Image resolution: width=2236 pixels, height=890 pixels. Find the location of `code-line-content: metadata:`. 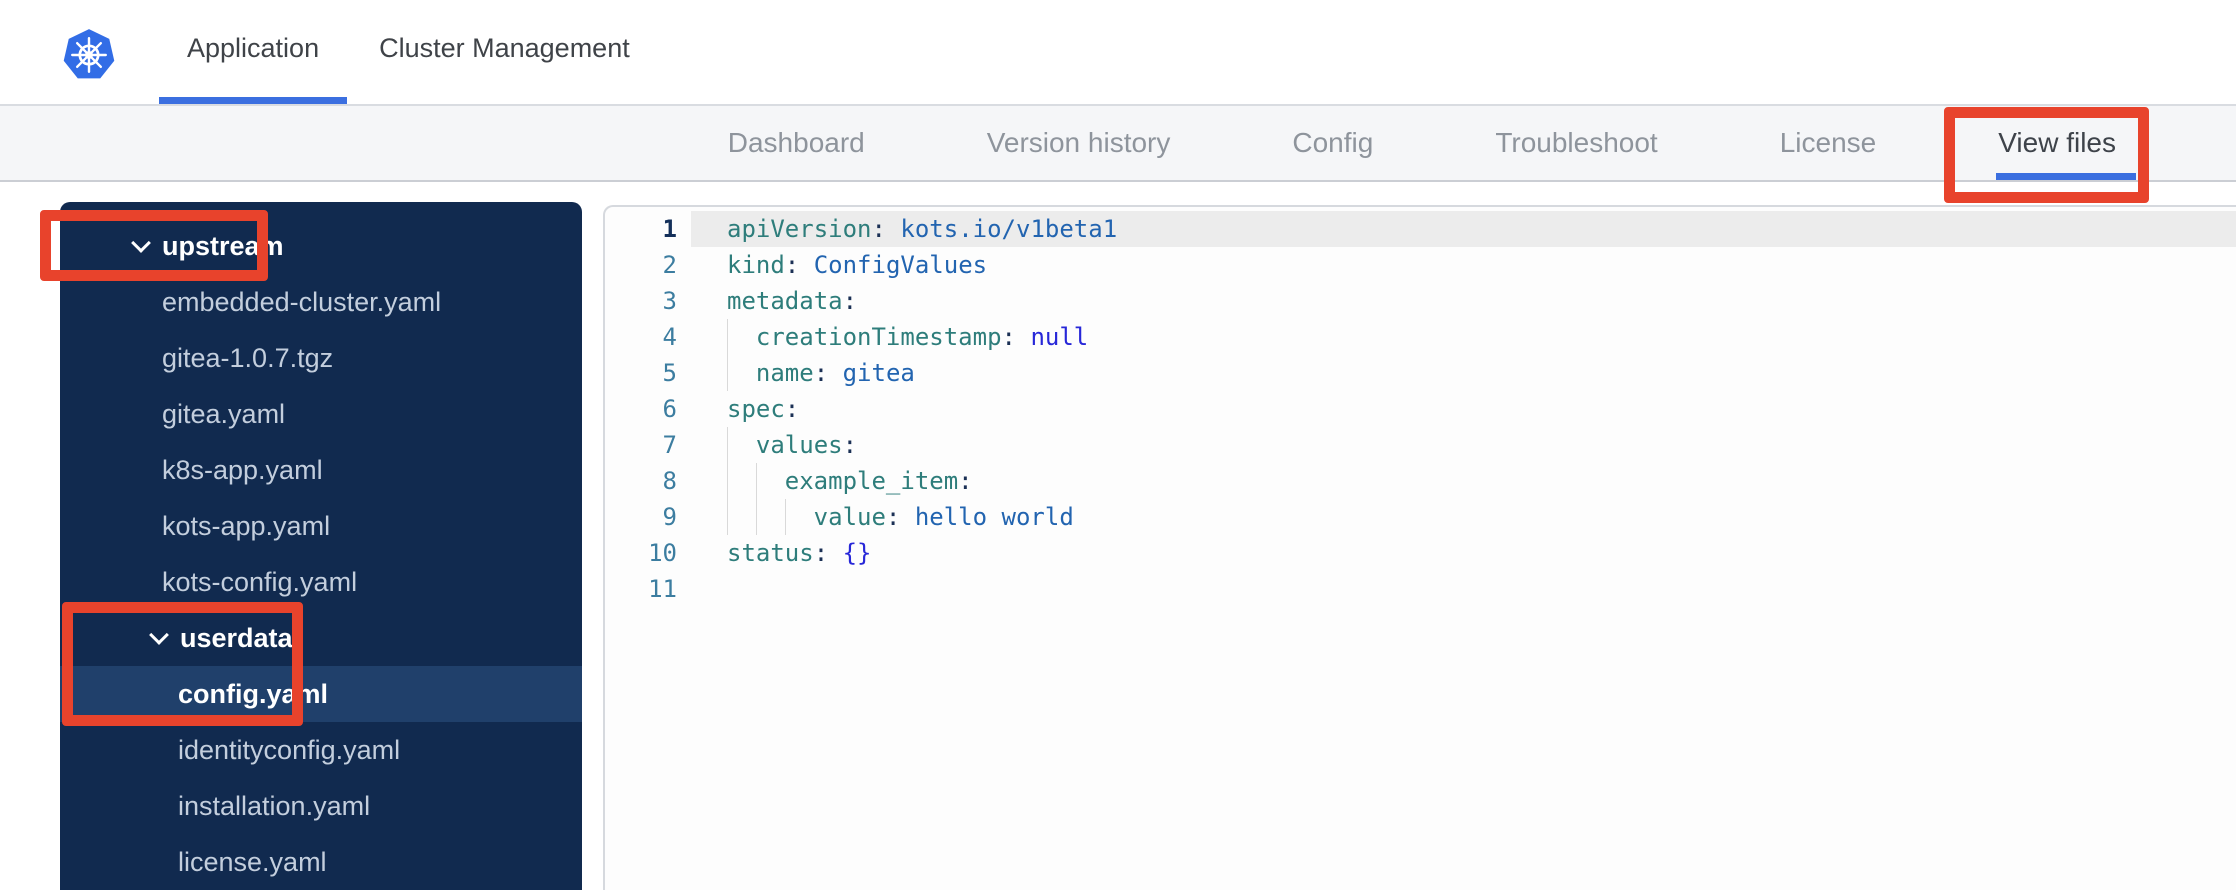

code-line-content: metadata: is located at coordinates (1463, 301).